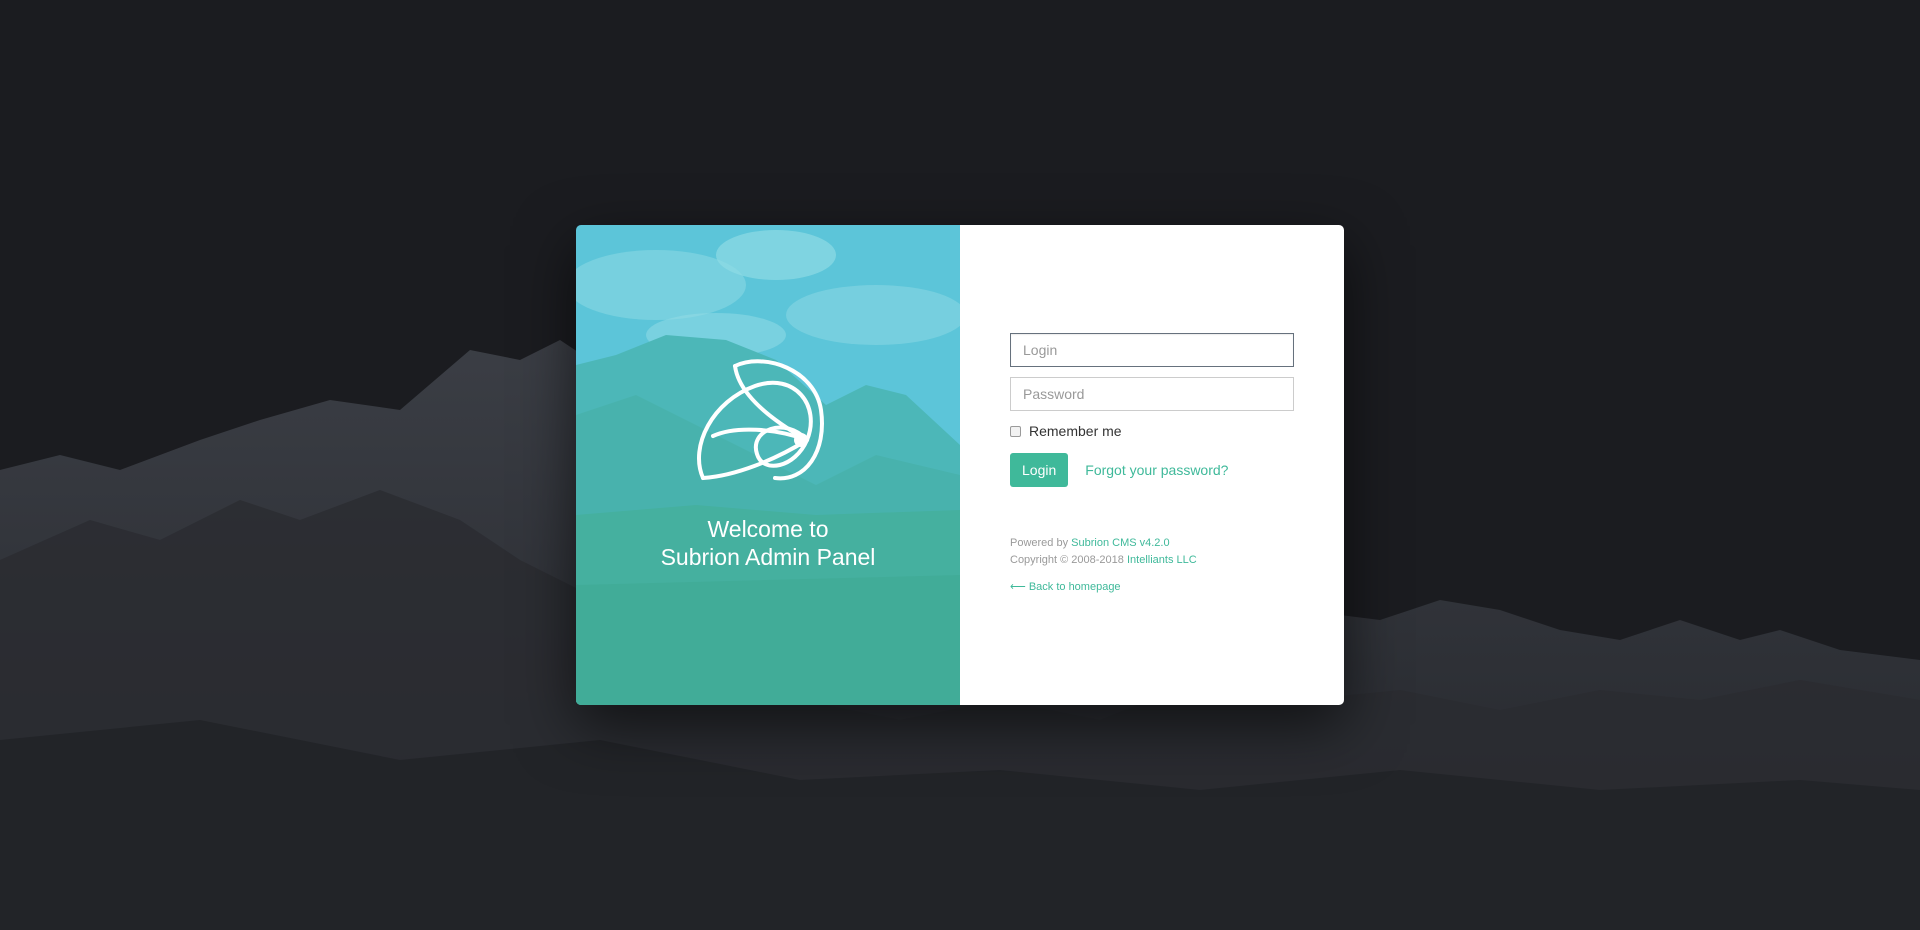 This screenshot has height=930, width=1920. Describe the element at coordinates (1075, 431) in the screenshot. I see `remember-me-label: Remember me` at that location.